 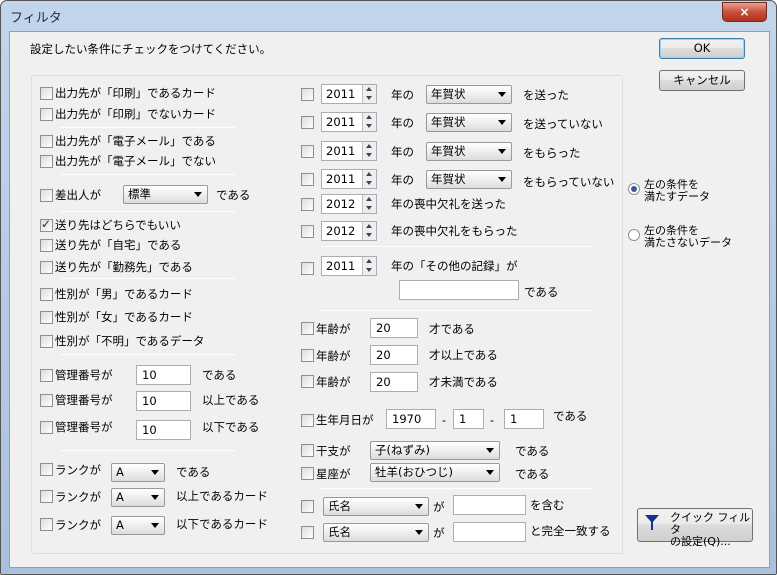 What do you see at coordinates (688, 242) in the screenshot?
I see `nomatch-line2: 満たさないデータ` at bounding box center [688, 242].